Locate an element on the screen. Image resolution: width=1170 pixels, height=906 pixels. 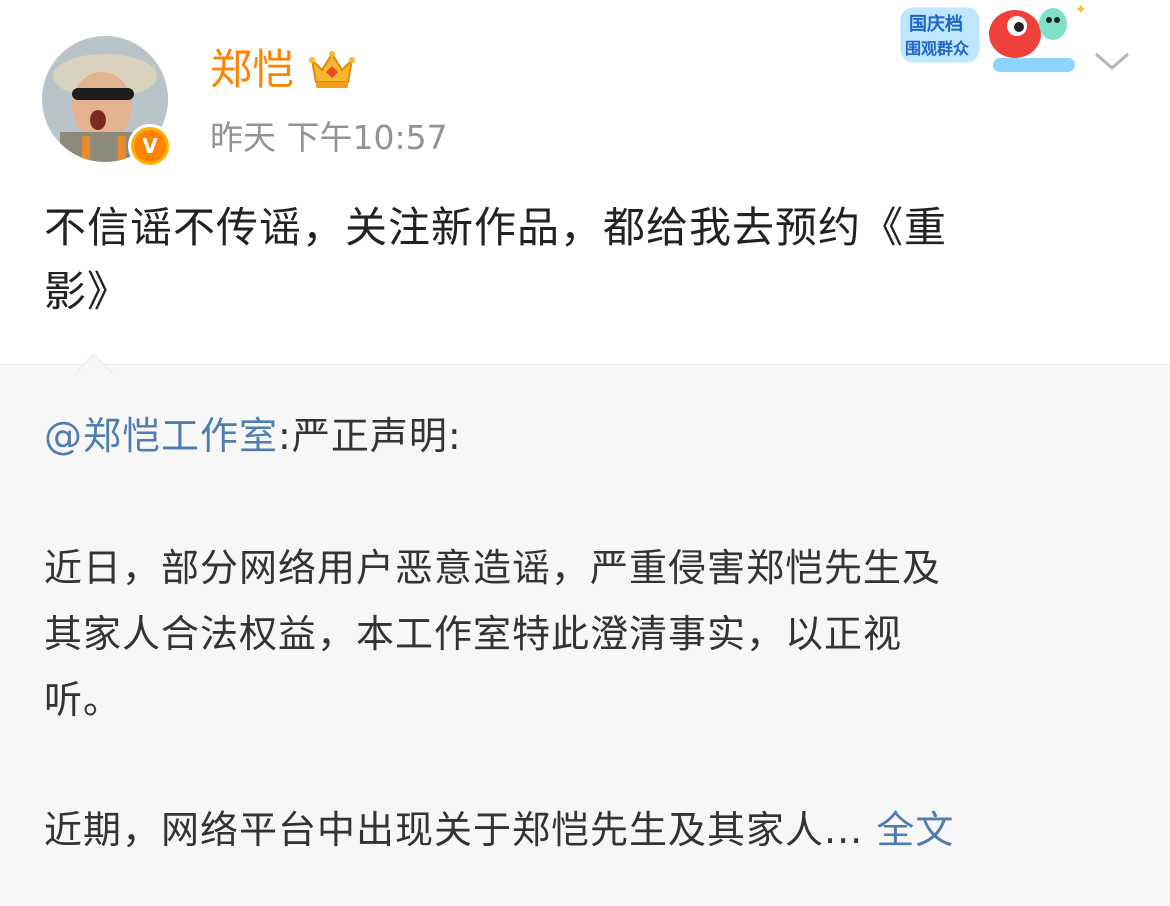
sticker-line2: 围观群众 is located at coordinates (937, 48).